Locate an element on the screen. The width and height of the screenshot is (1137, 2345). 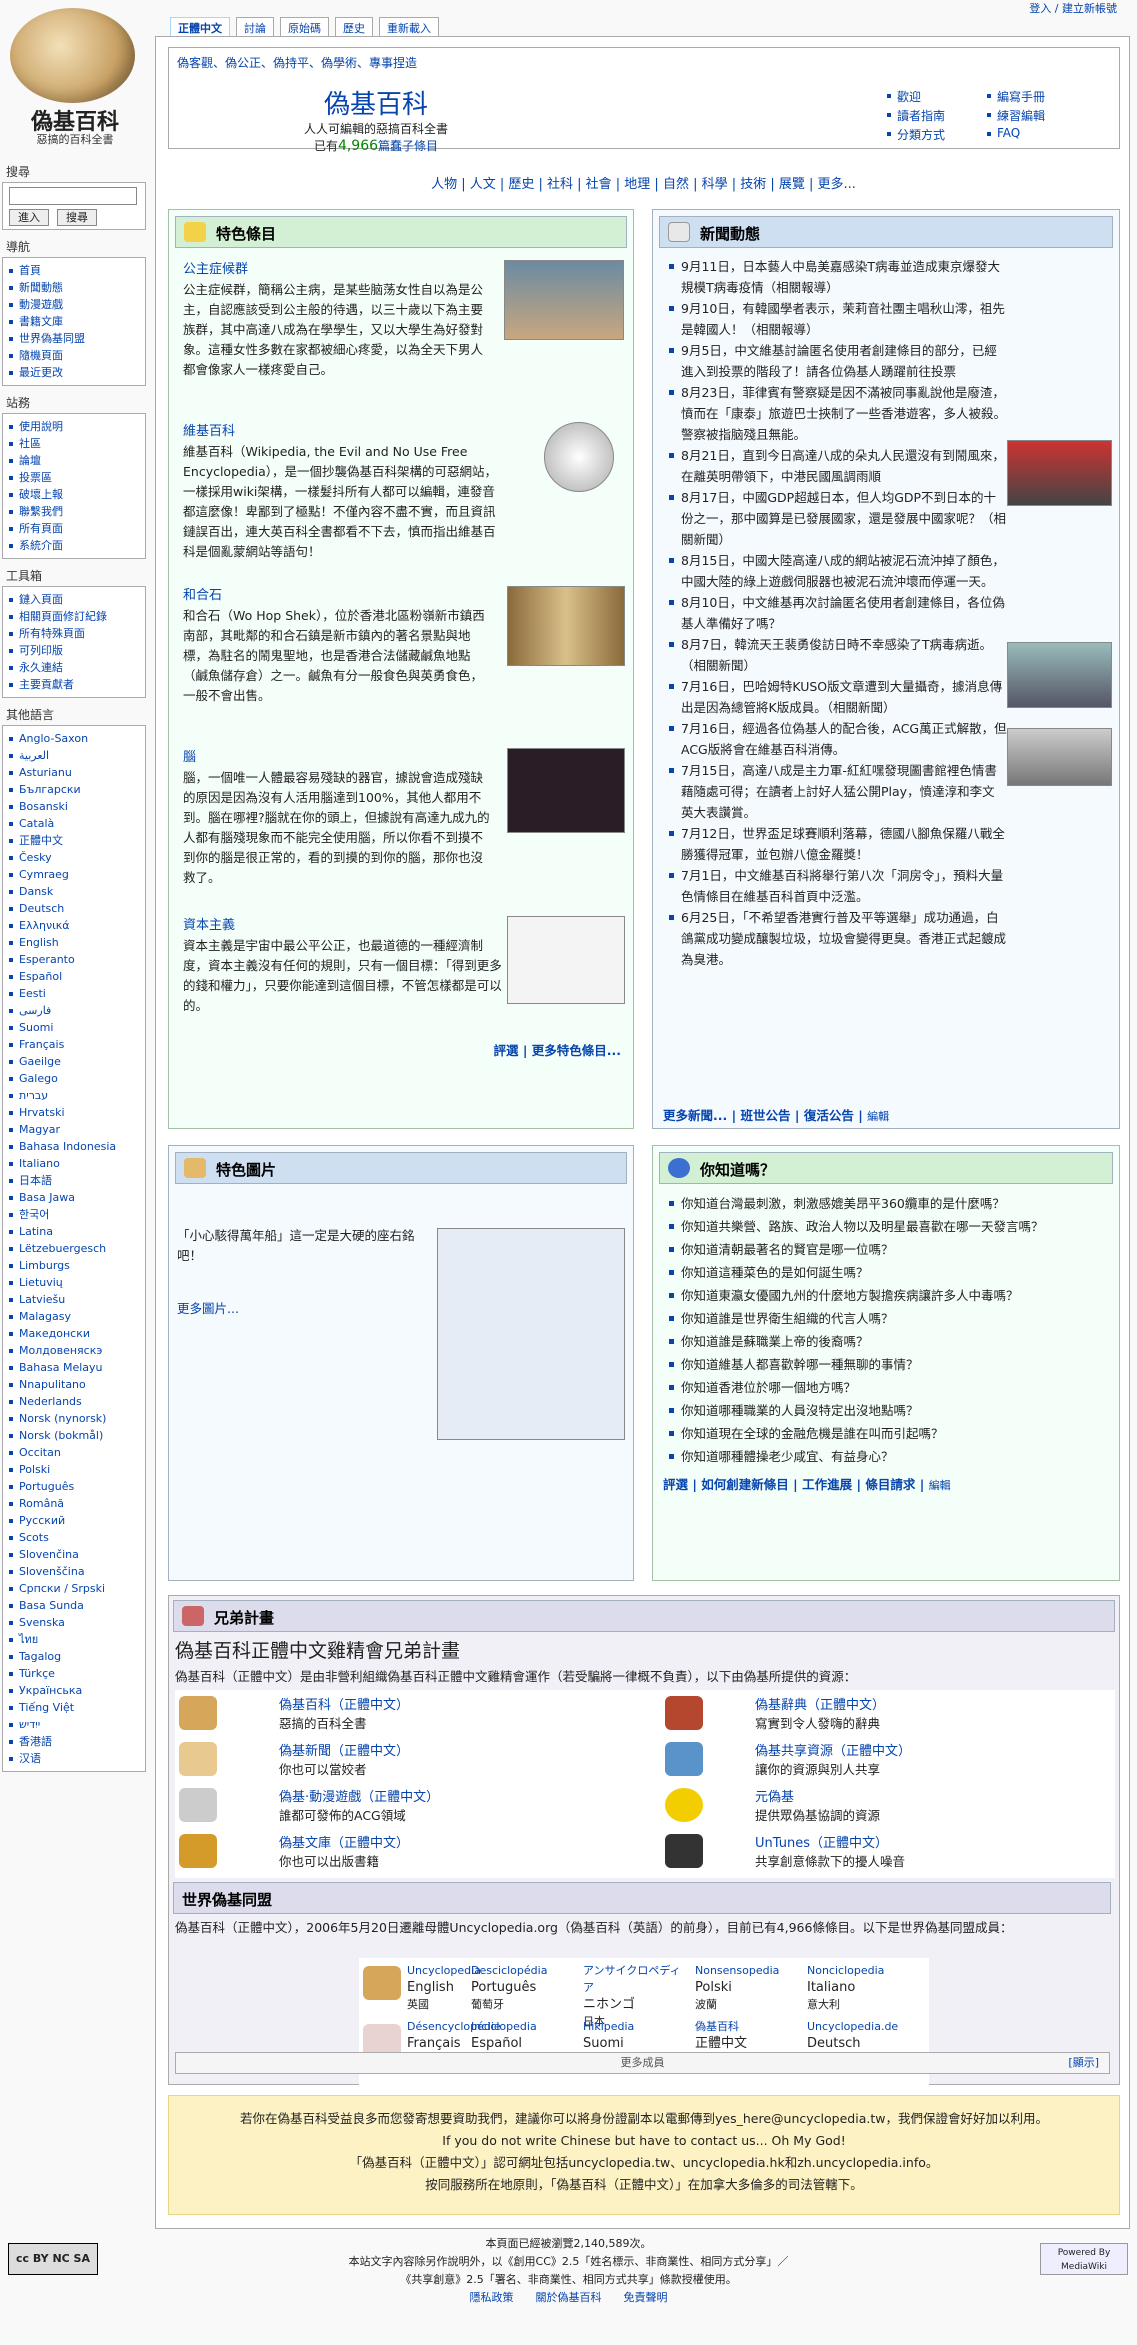
language-link: Norsk (bokmål) is located at coordinates (74, 1435).